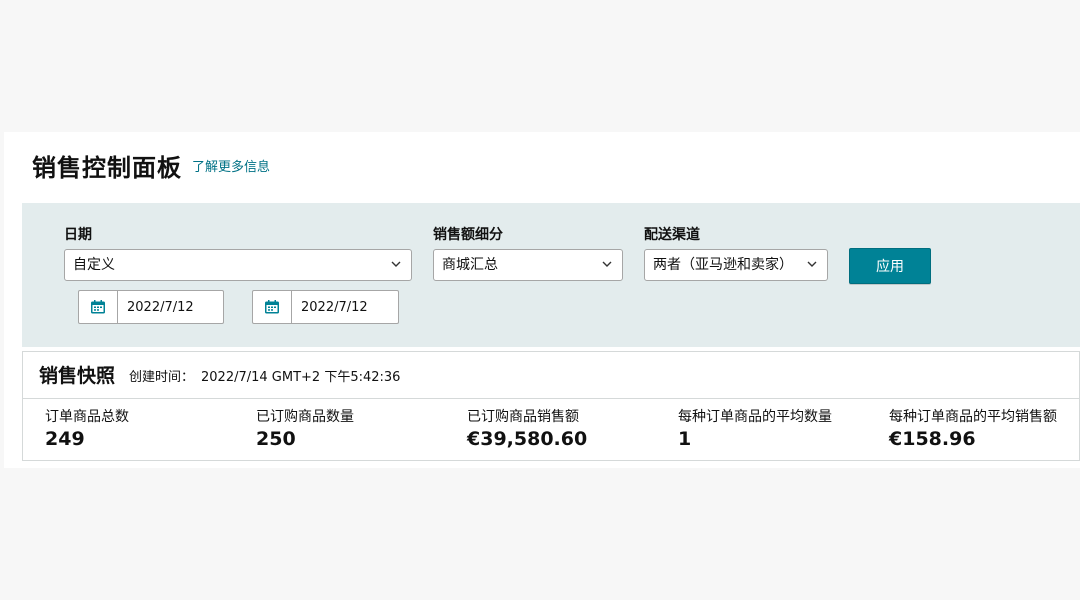 This screenshot has height=600, width=1080. I want to click on breakdown-filter-label: 销售额细分, so click(468, 235).